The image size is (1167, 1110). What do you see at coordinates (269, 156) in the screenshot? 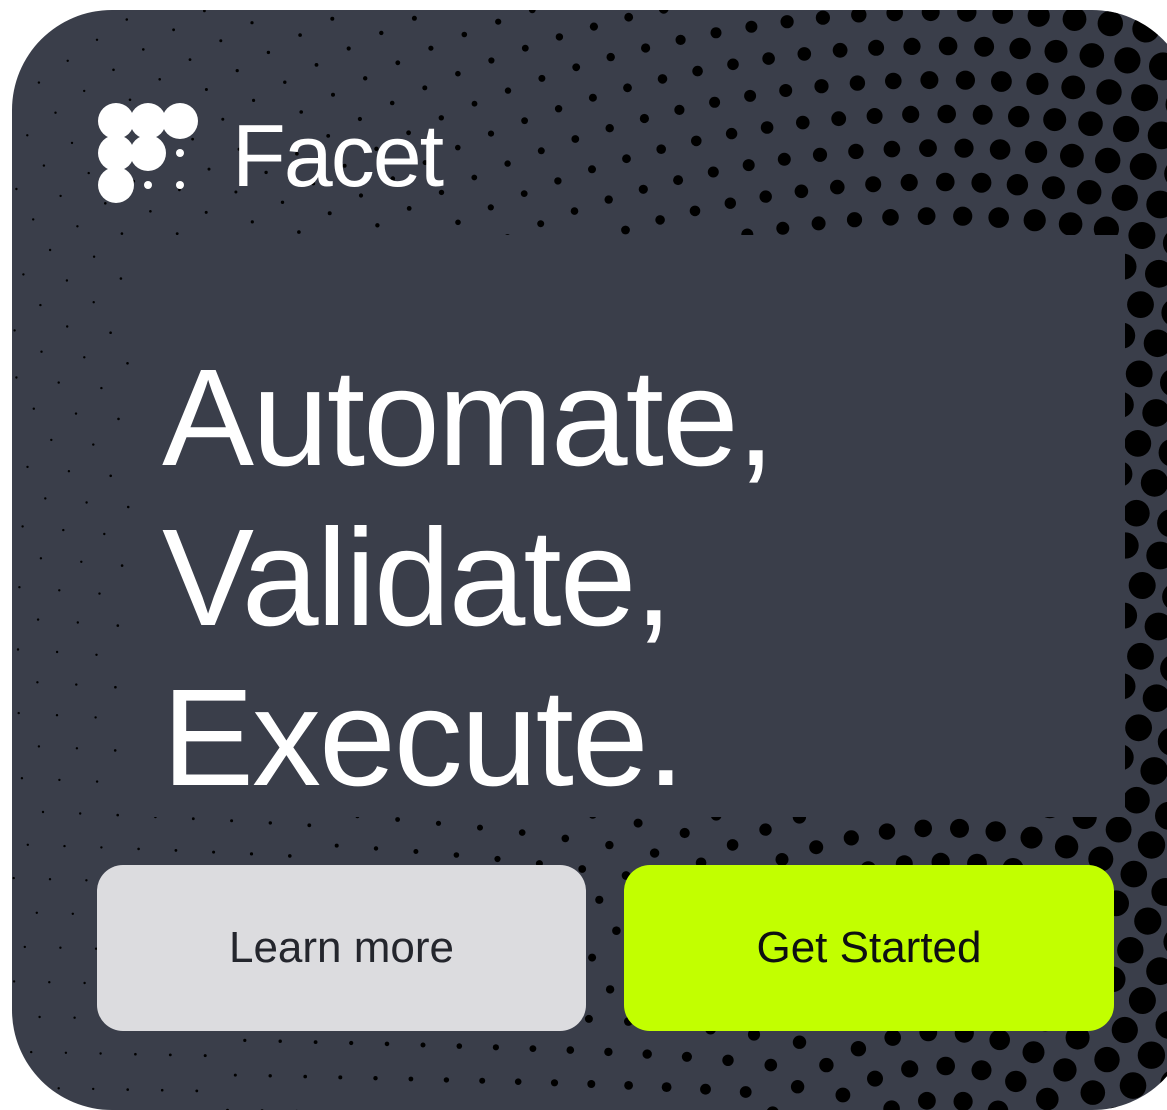
I see `brand-logo: Facet` at bounding box center [269, 156].